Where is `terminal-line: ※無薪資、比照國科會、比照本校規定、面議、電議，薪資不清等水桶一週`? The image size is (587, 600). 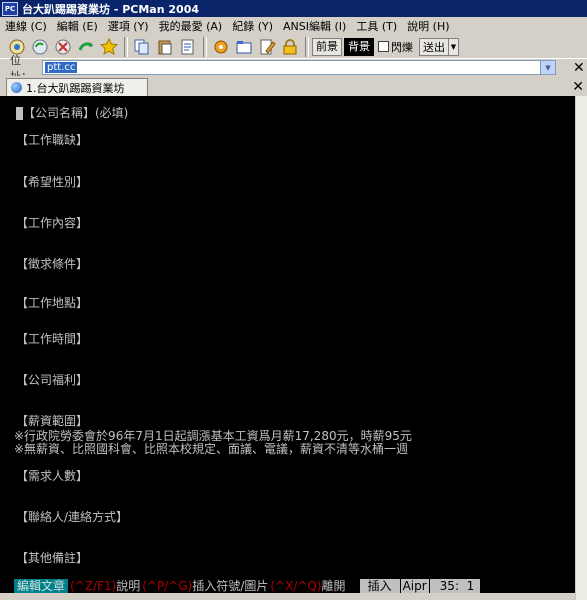 terminal-line: ※無薪資、比照國科會、比照本校規定、面議、電議，薪資不清等水桶一週 is located at coordinates (211, 449).